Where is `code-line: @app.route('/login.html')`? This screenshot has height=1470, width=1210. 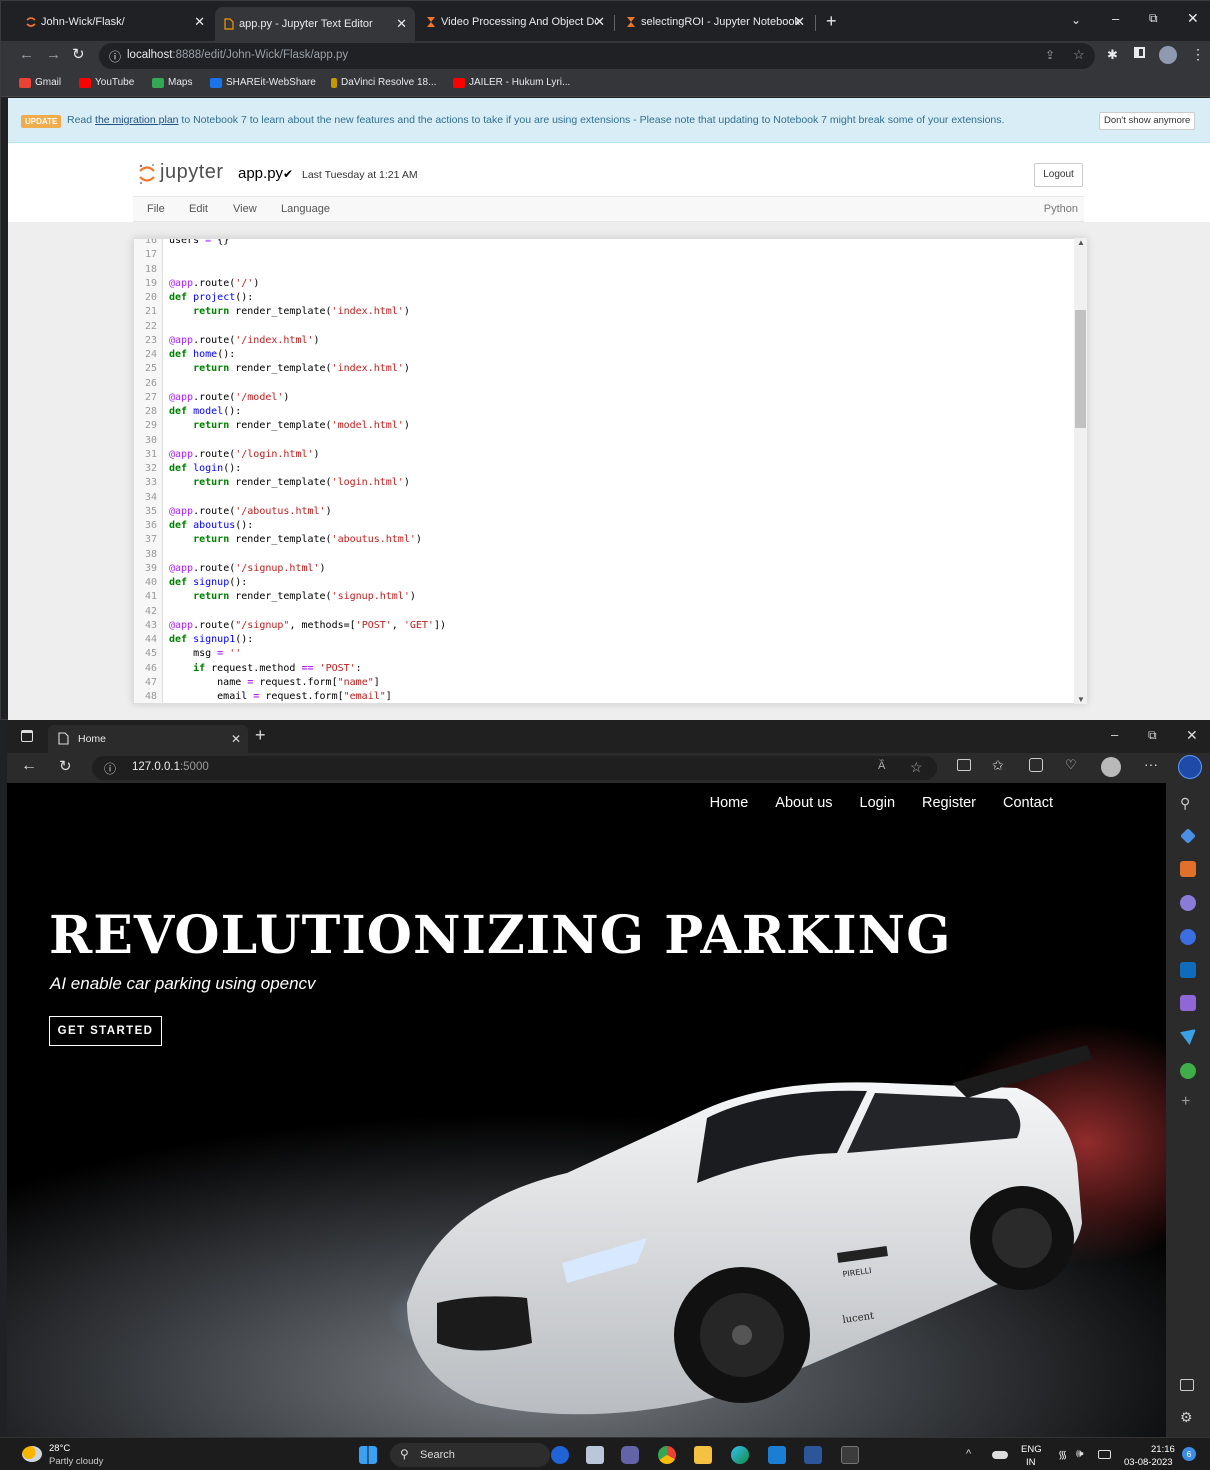 code-line: @app.route('/login.html') is located at coordinates (244, 454).